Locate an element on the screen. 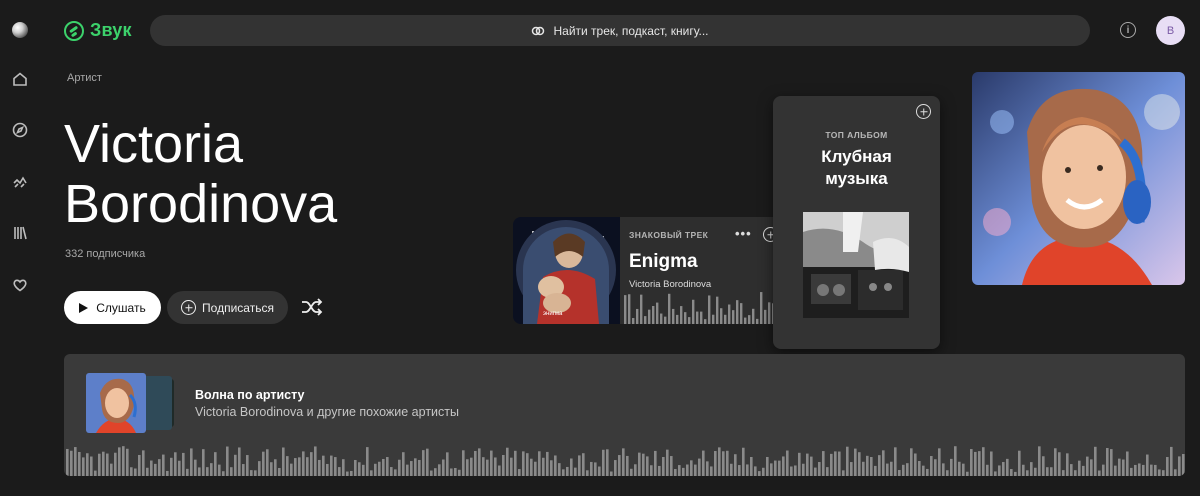  sphere-logo-icon is located at coordinates (20, 30).